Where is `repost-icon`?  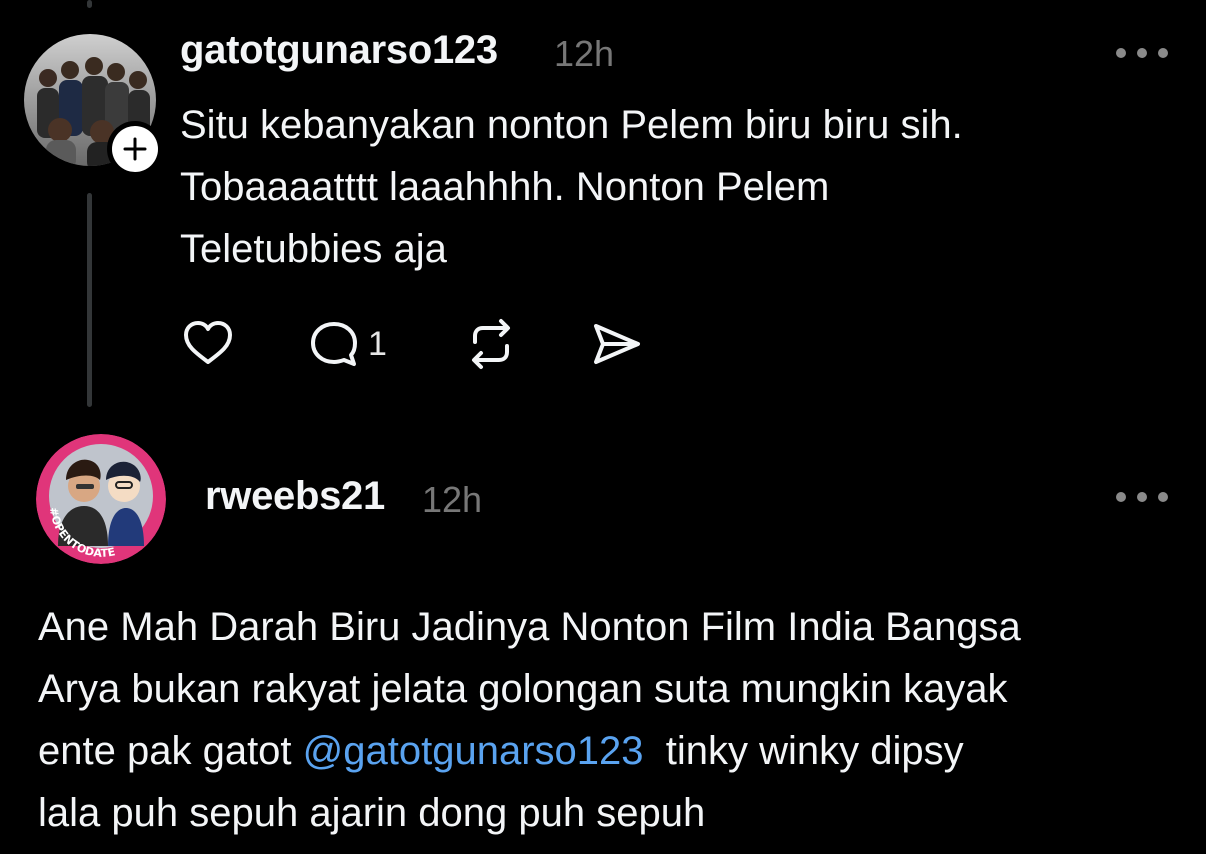
repost-icon is located at coordinates (491, 344).